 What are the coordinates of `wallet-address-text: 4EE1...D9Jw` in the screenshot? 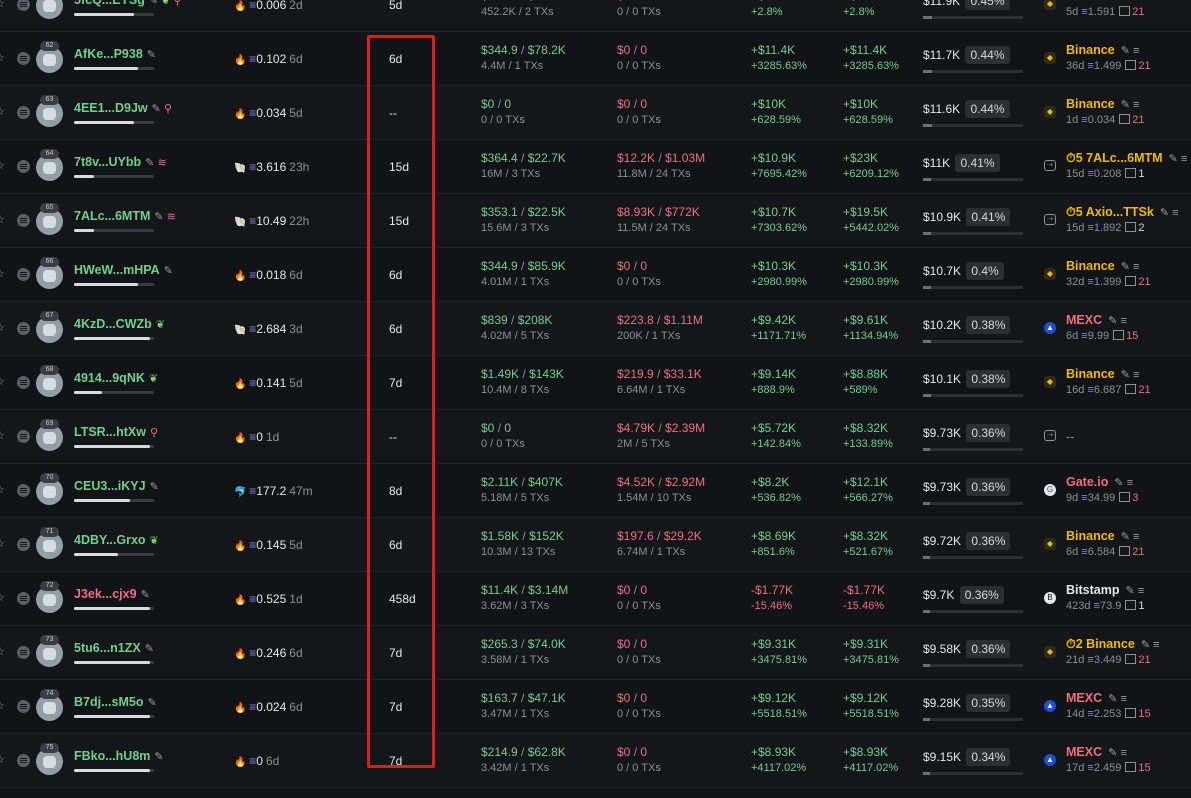 It's located at (111, 108).